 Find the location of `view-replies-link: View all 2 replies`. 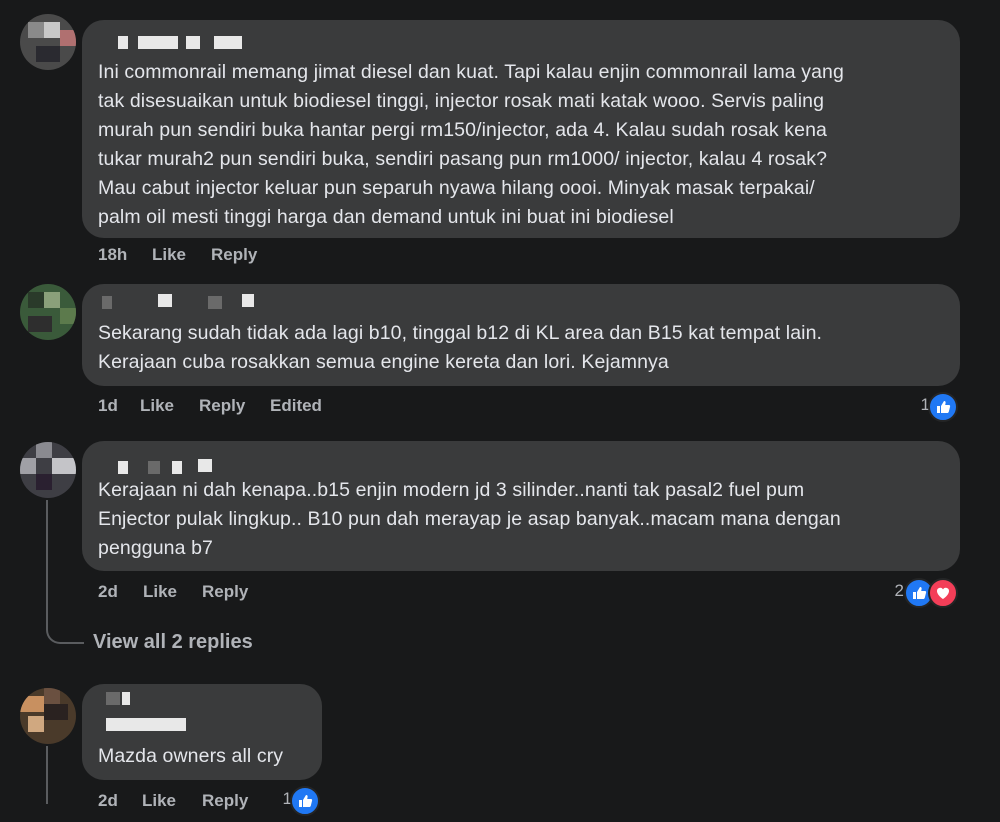

view-replies-link: View all 2 replies is located at coordinates (173, 642).